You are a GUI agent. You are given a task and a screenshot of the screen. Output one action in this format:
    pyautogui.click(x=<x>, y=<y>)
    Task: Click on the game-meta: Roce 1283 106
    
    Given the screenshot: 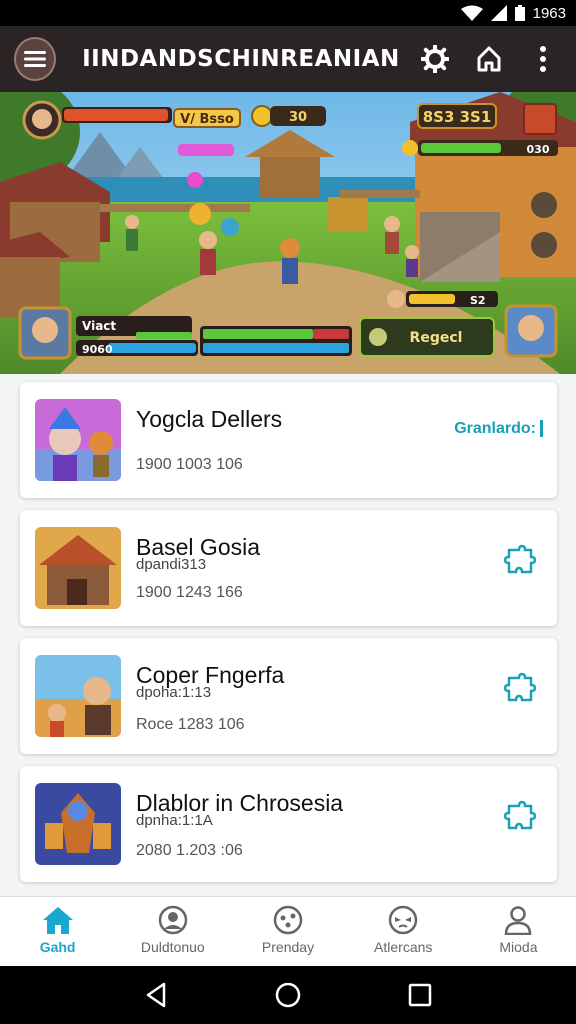 What is the action you would take?
    pyautogui.click(x=190, y=724)
    